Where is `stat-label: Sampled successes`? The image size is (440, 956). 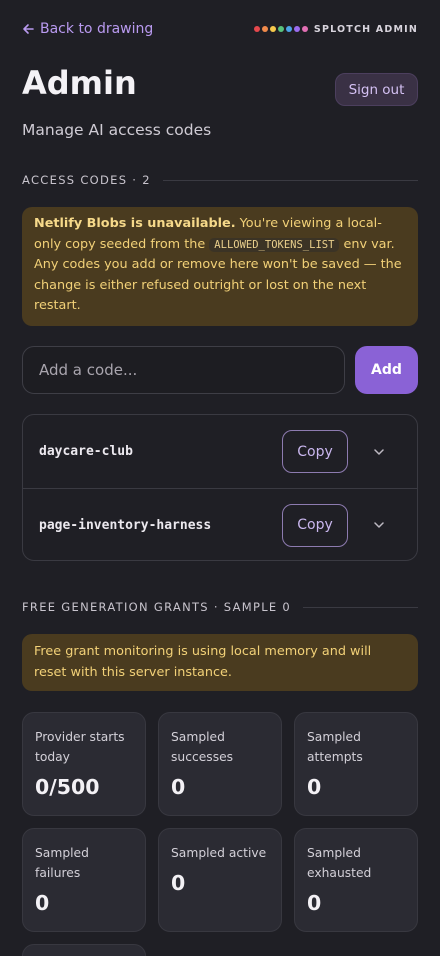
stat-label: Sampled successes is located at coordinates (202, 747).